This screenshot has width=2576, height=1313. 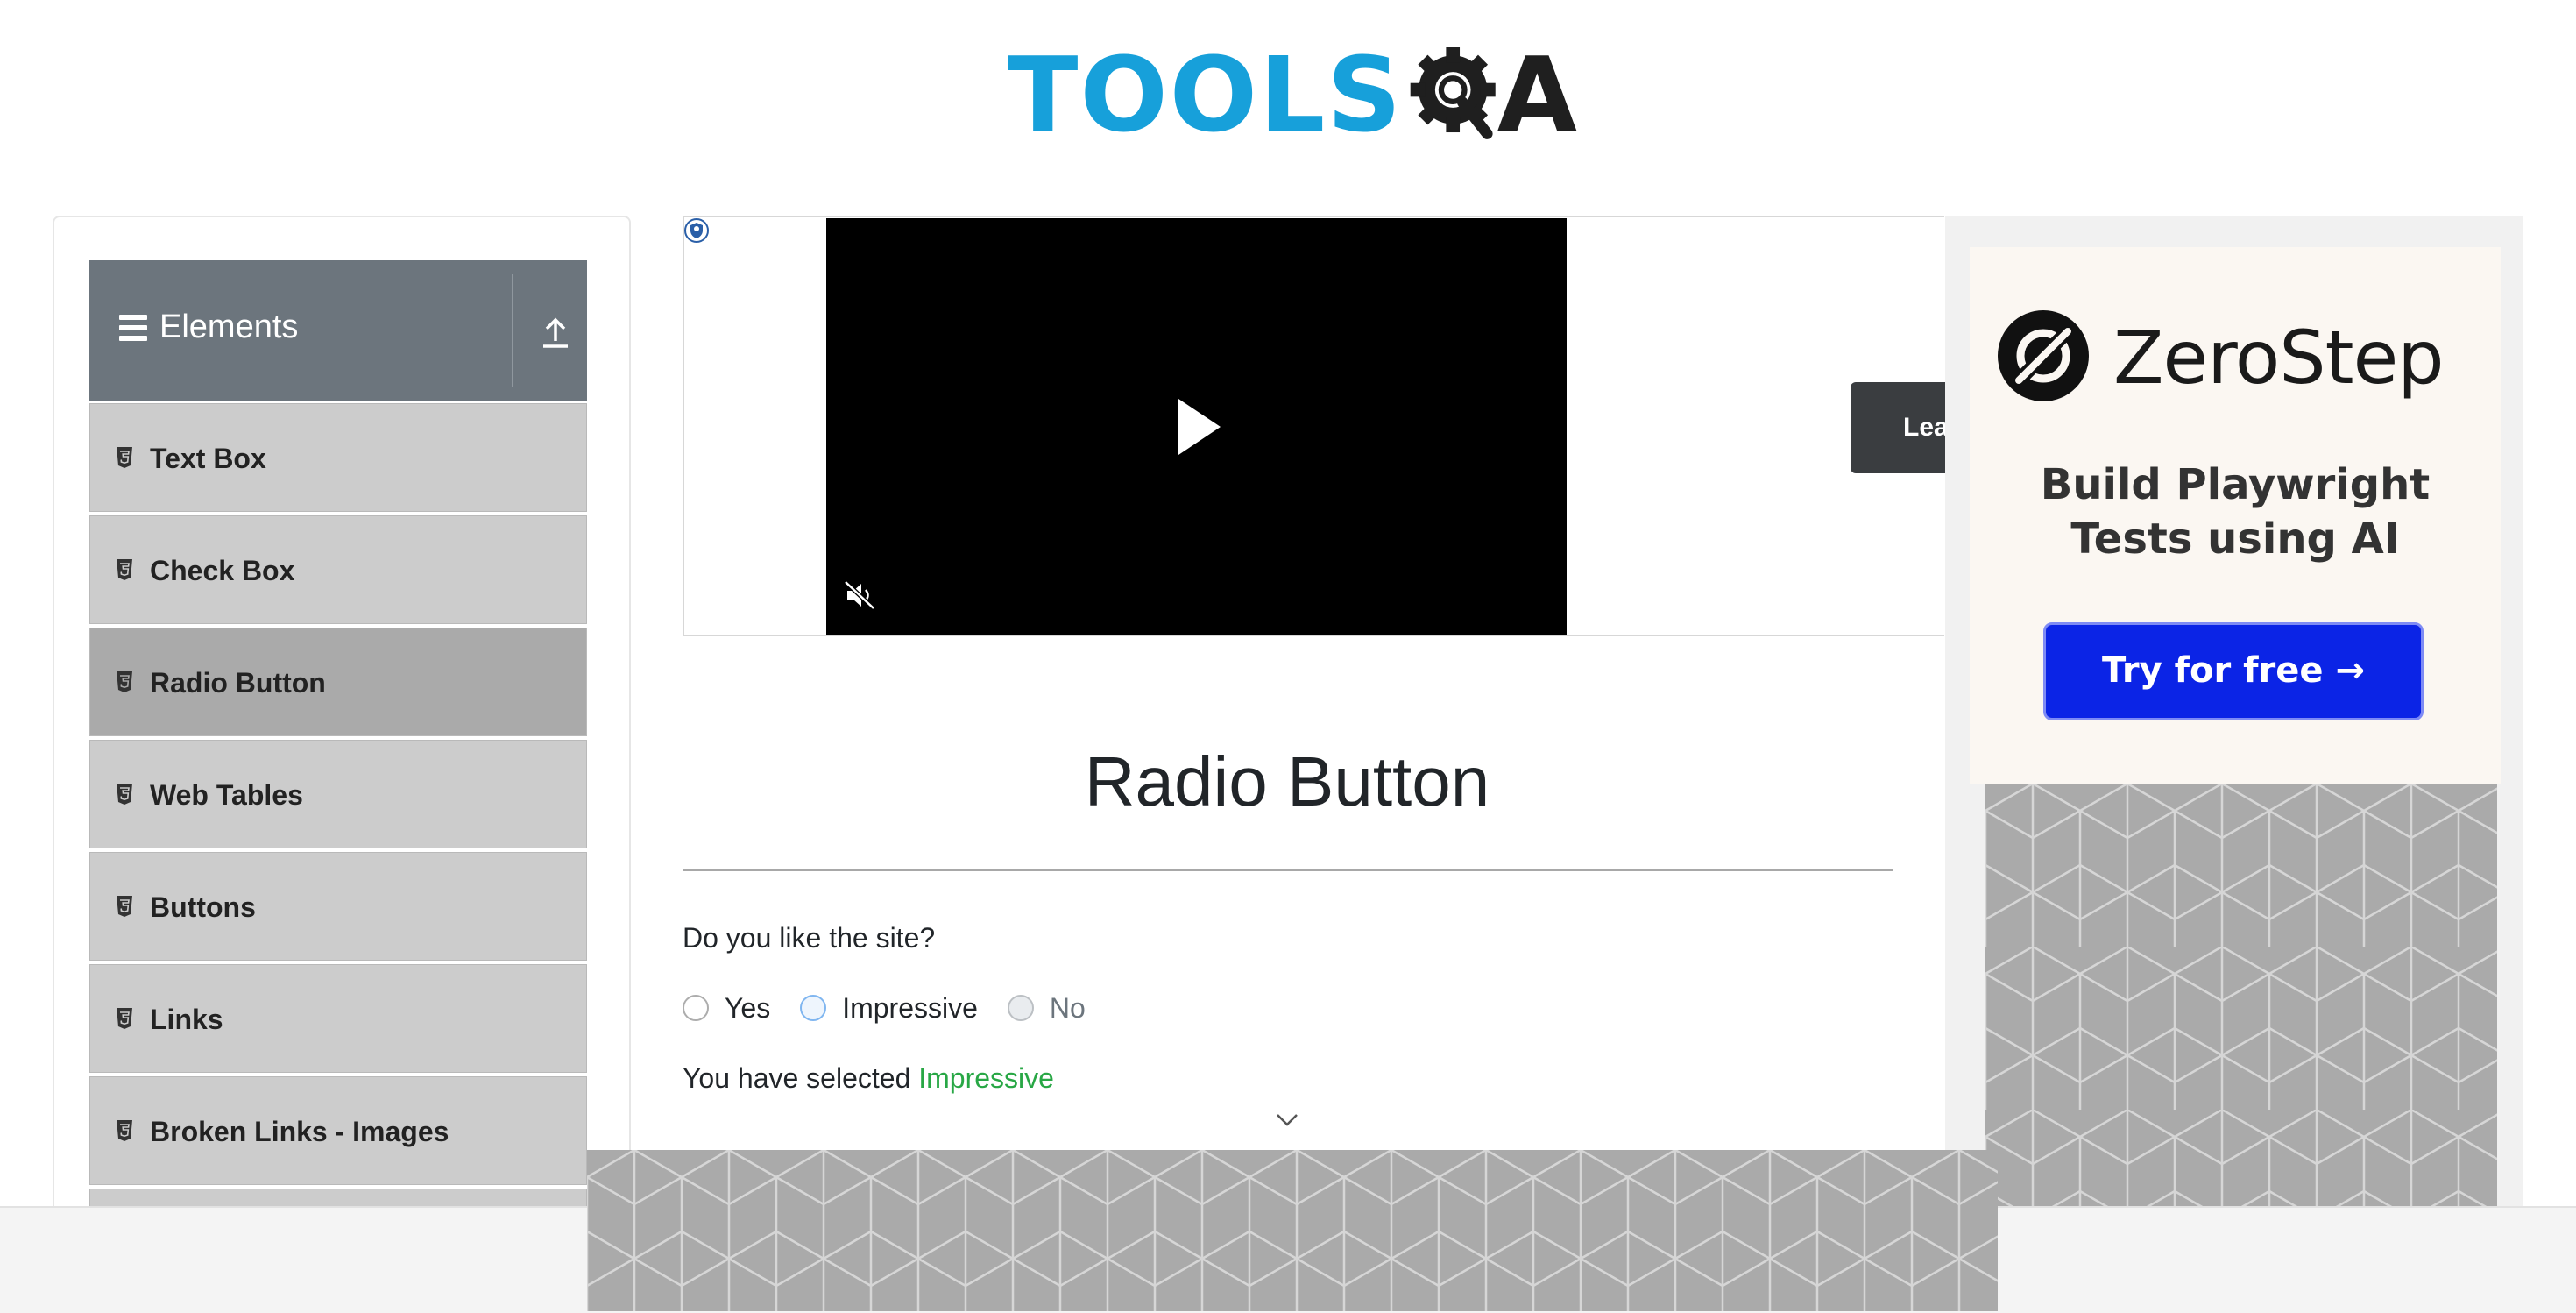 What do you see at coordinates (338, 794) in the screenshot?
I see `sidebar-item-web-tables: Web Tables` at bounding box center [338, 794].